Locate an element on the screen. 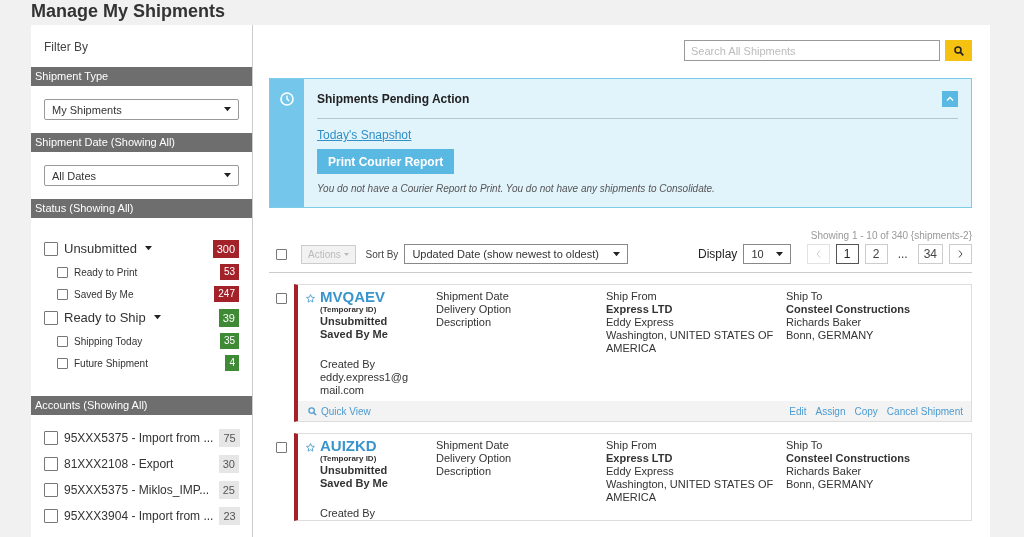 Image resolution: width=1024 pixels, height=537 pixels. search-field: Search All Shipments is located at coordinates (812, 50).